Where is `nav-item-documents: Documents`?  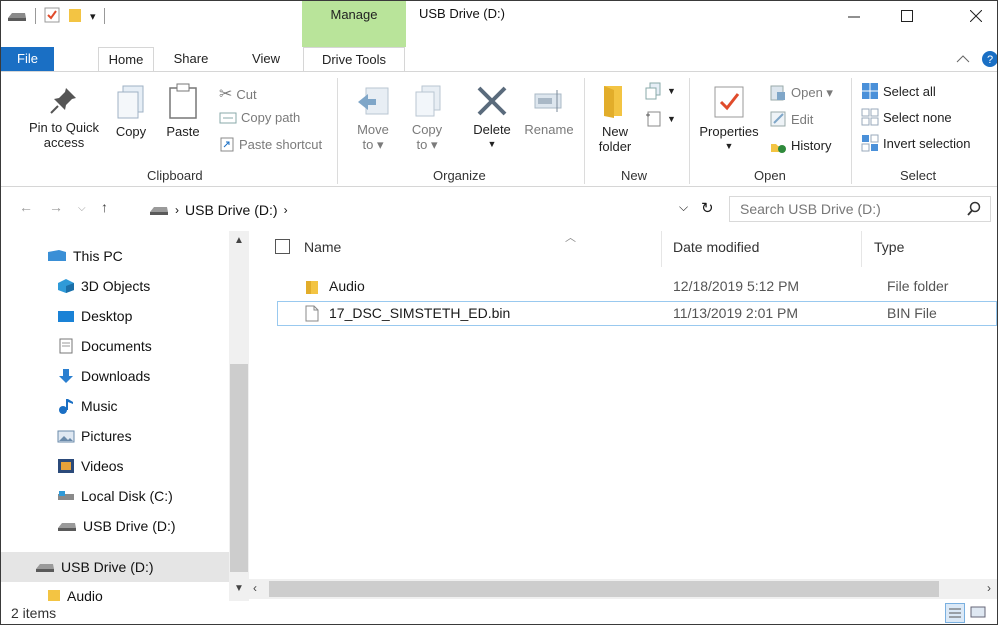
nav-item-documents: Documents is located at coordinates (115, 346).